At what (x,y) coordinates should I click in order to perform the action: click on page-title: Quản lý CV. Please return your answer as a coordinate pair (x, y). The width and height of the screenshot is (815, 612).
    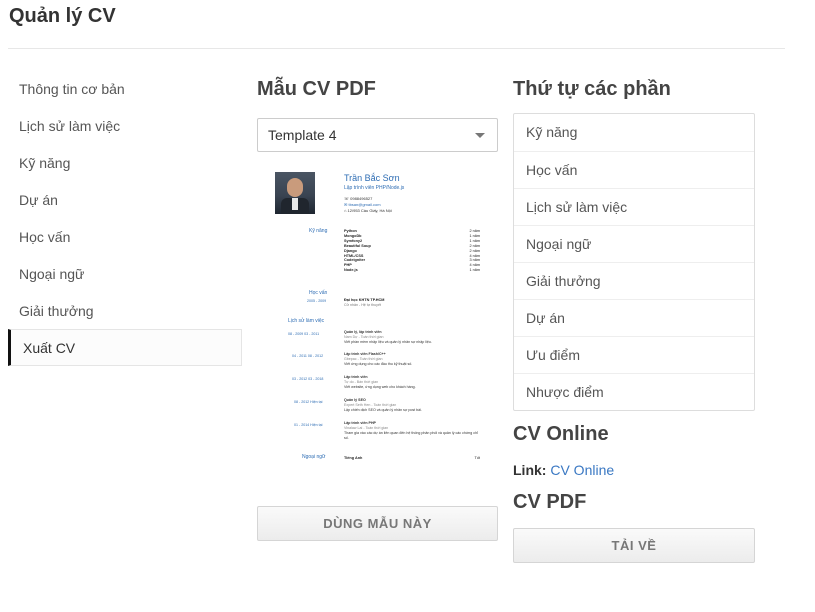
    Looking at the image, I should click on (62, 16).